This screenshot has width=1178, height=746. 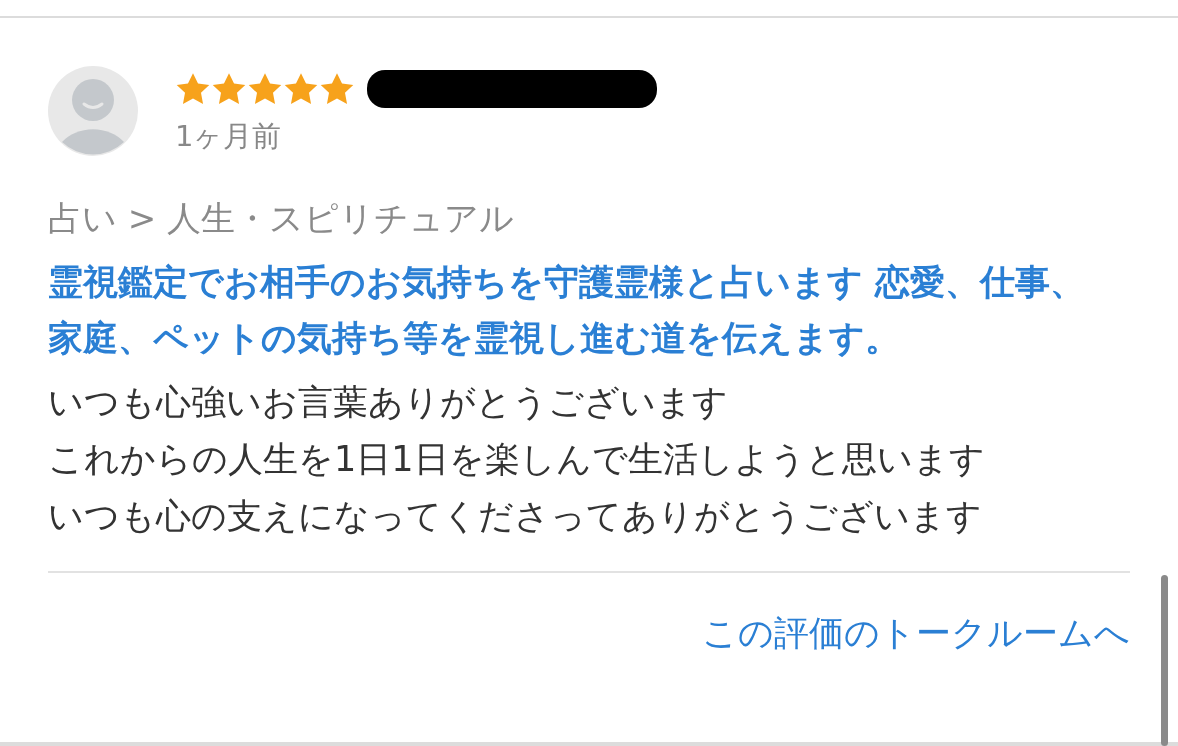 I want to click on service-title-link: 霊視鑑定でお相手のお気持ちを守護霊様と占います 恋愛、仕事、家庭、ペットの気持ち等を霊視し進む道を伝えます。, so click(x=573, y=310).